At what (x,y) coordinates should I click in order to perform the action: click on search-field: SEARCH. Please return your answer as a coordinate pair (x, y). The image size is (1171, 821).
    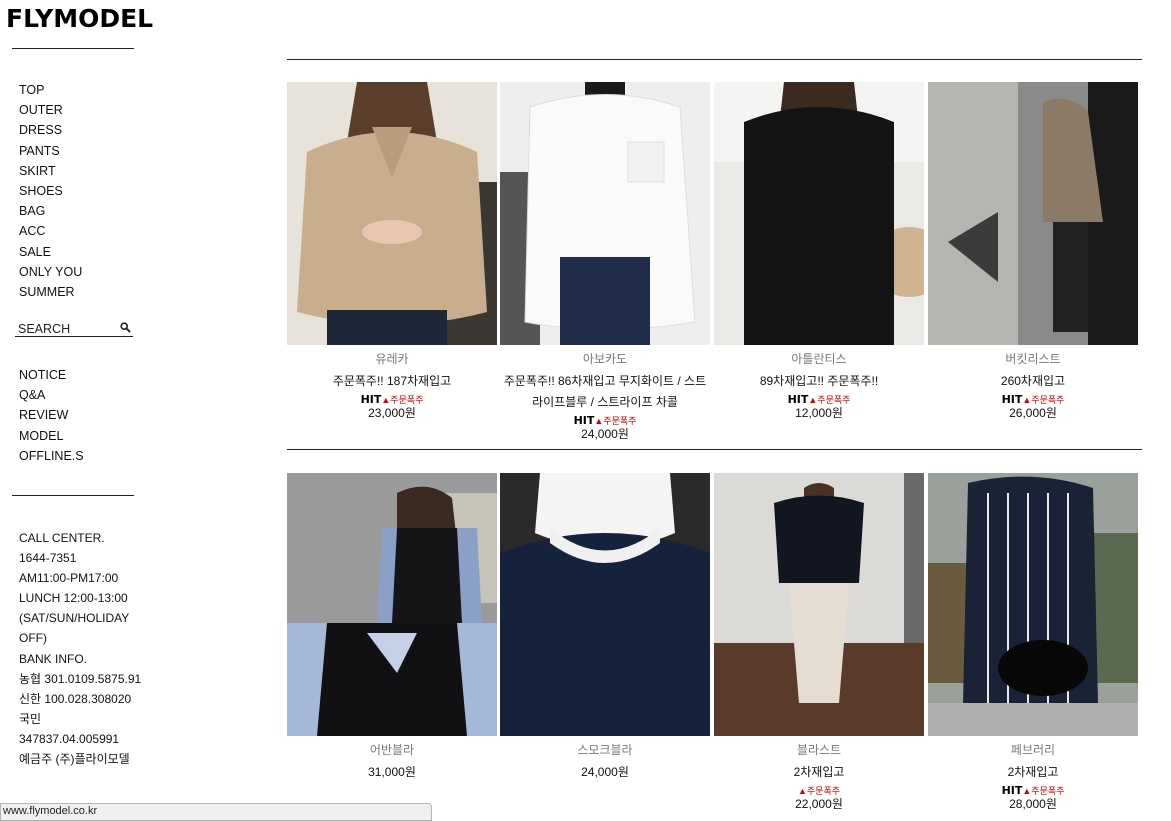
    Looking at the image, I should click on (74, 327).